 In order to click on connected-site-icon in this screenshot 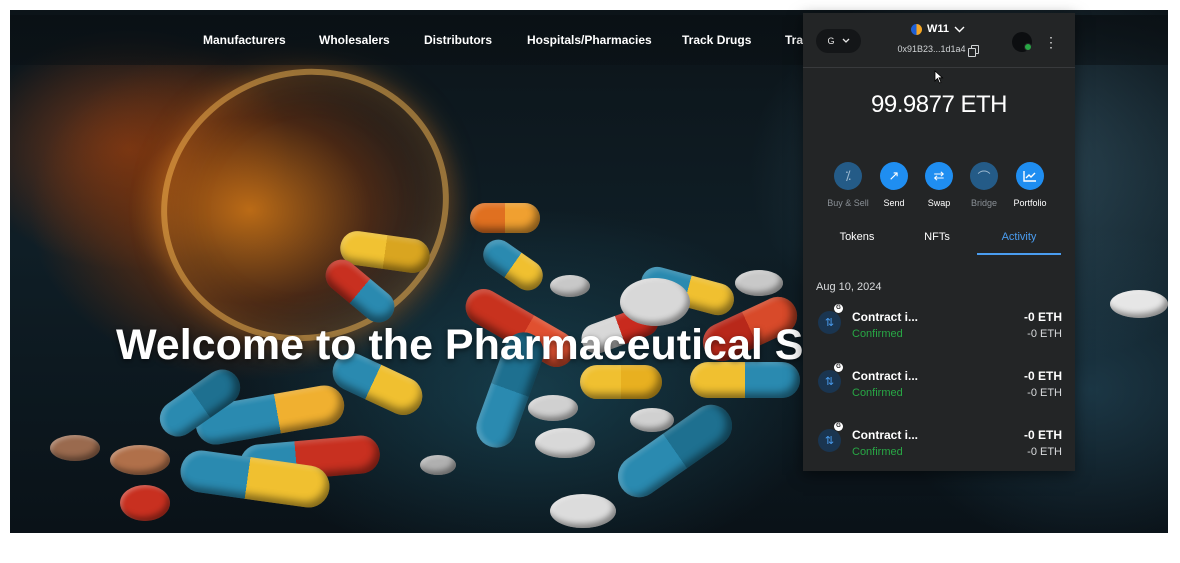, I will do `click(1022, 42)`.